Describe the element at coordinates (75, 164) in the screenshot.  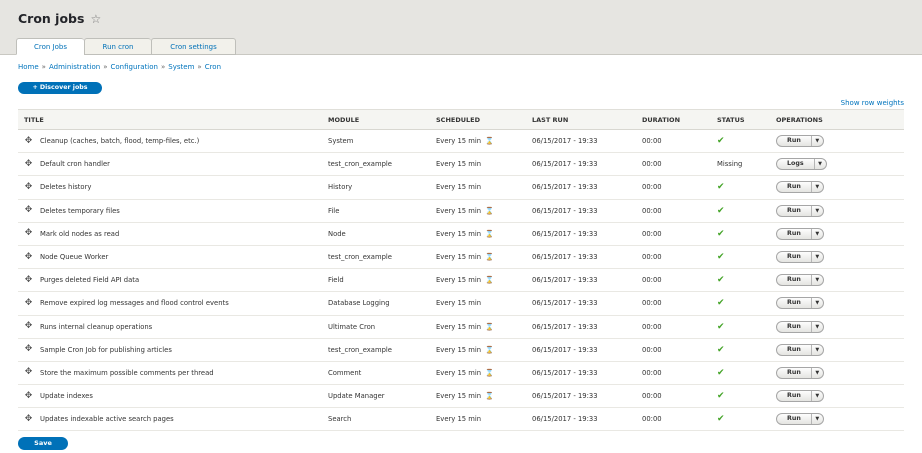
I see `job-title: Default cron handler` at that location.